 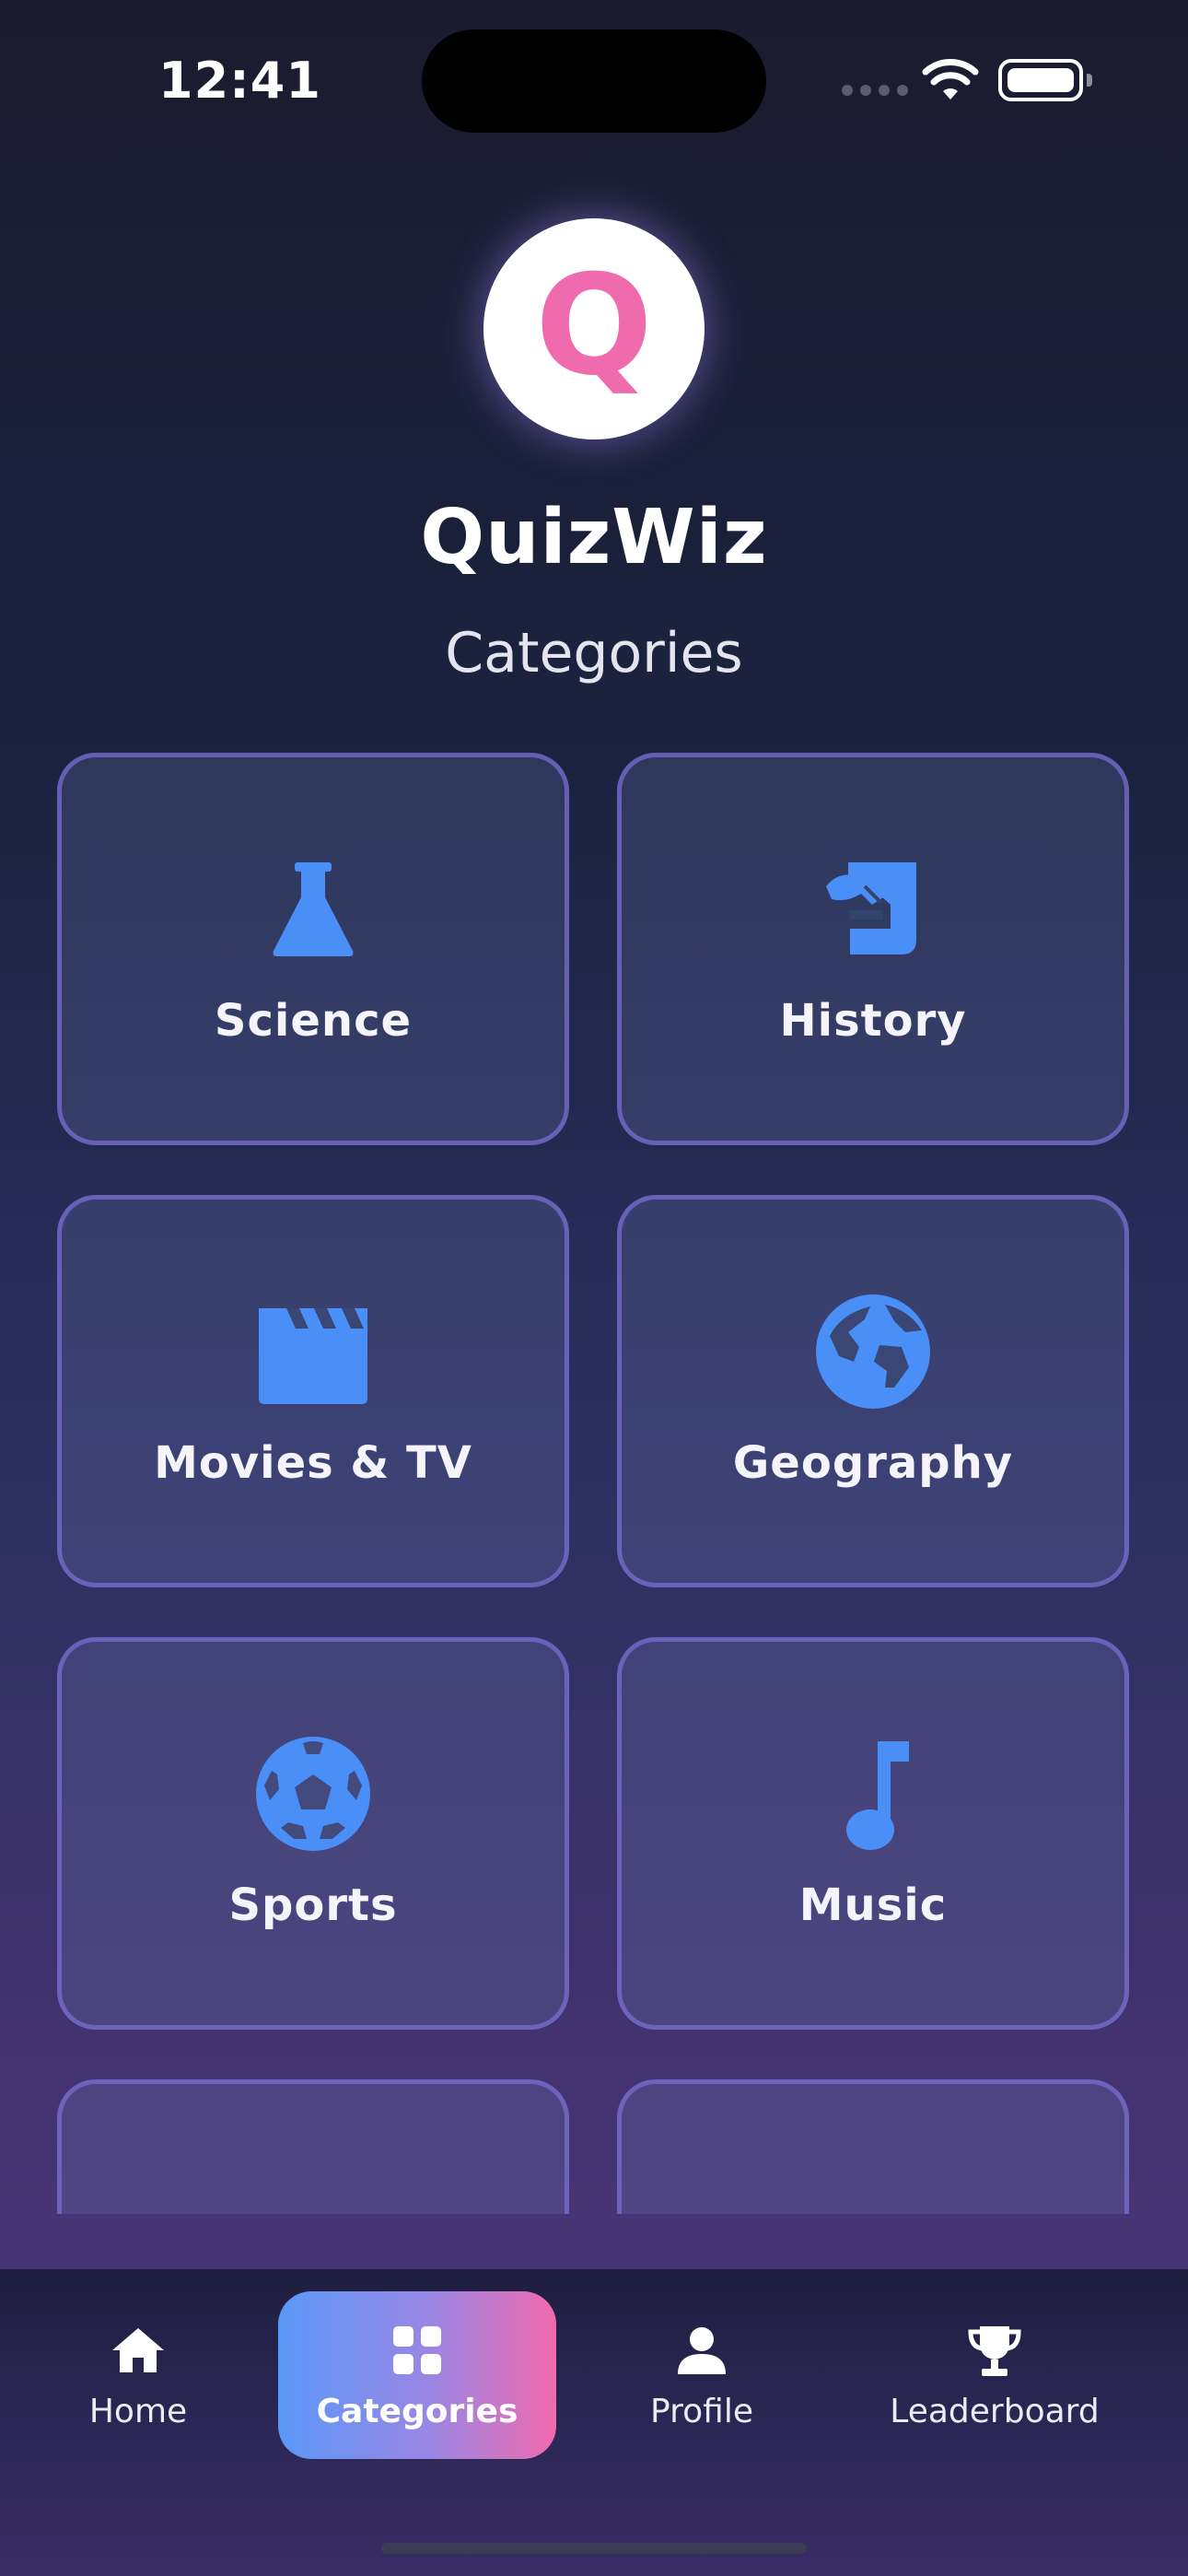 I want to click on category-card-partial-right, so click(x=873, y=2146).